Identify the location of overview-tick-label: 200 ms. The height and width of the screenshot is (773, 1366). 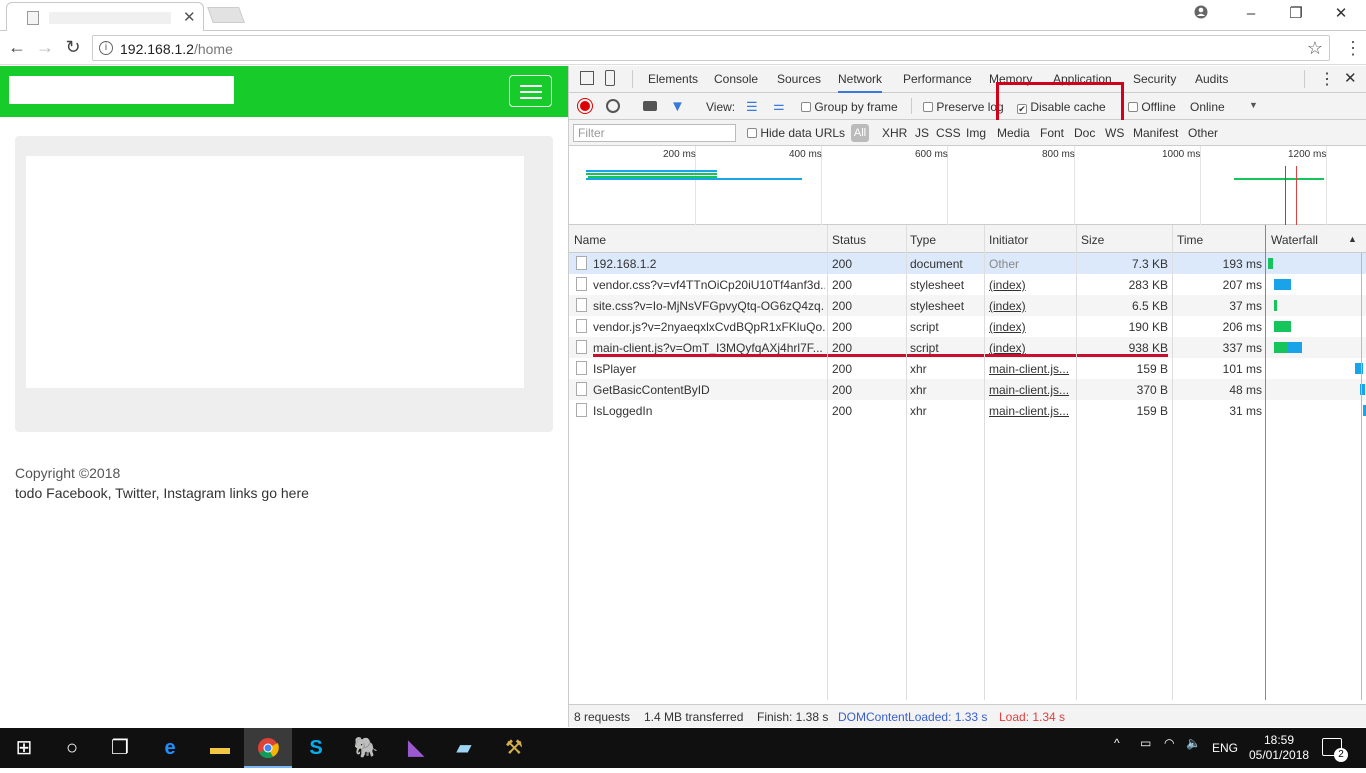
(679, 154).